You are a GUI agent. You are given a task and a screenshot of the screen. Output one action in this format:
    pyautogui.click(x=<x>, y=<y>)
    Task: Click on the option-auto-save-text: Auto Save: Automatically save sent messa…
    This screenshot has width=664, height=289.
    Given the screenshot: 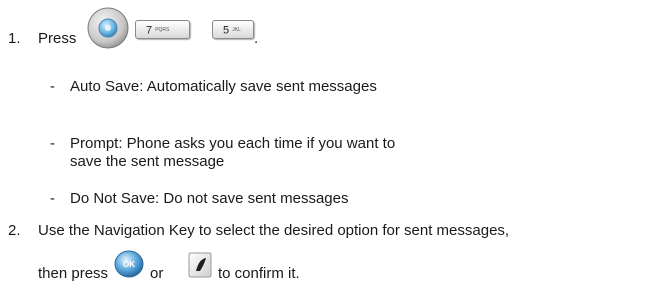 What is the action you would take?
    pyautogui.click(x=223, y=86)
    